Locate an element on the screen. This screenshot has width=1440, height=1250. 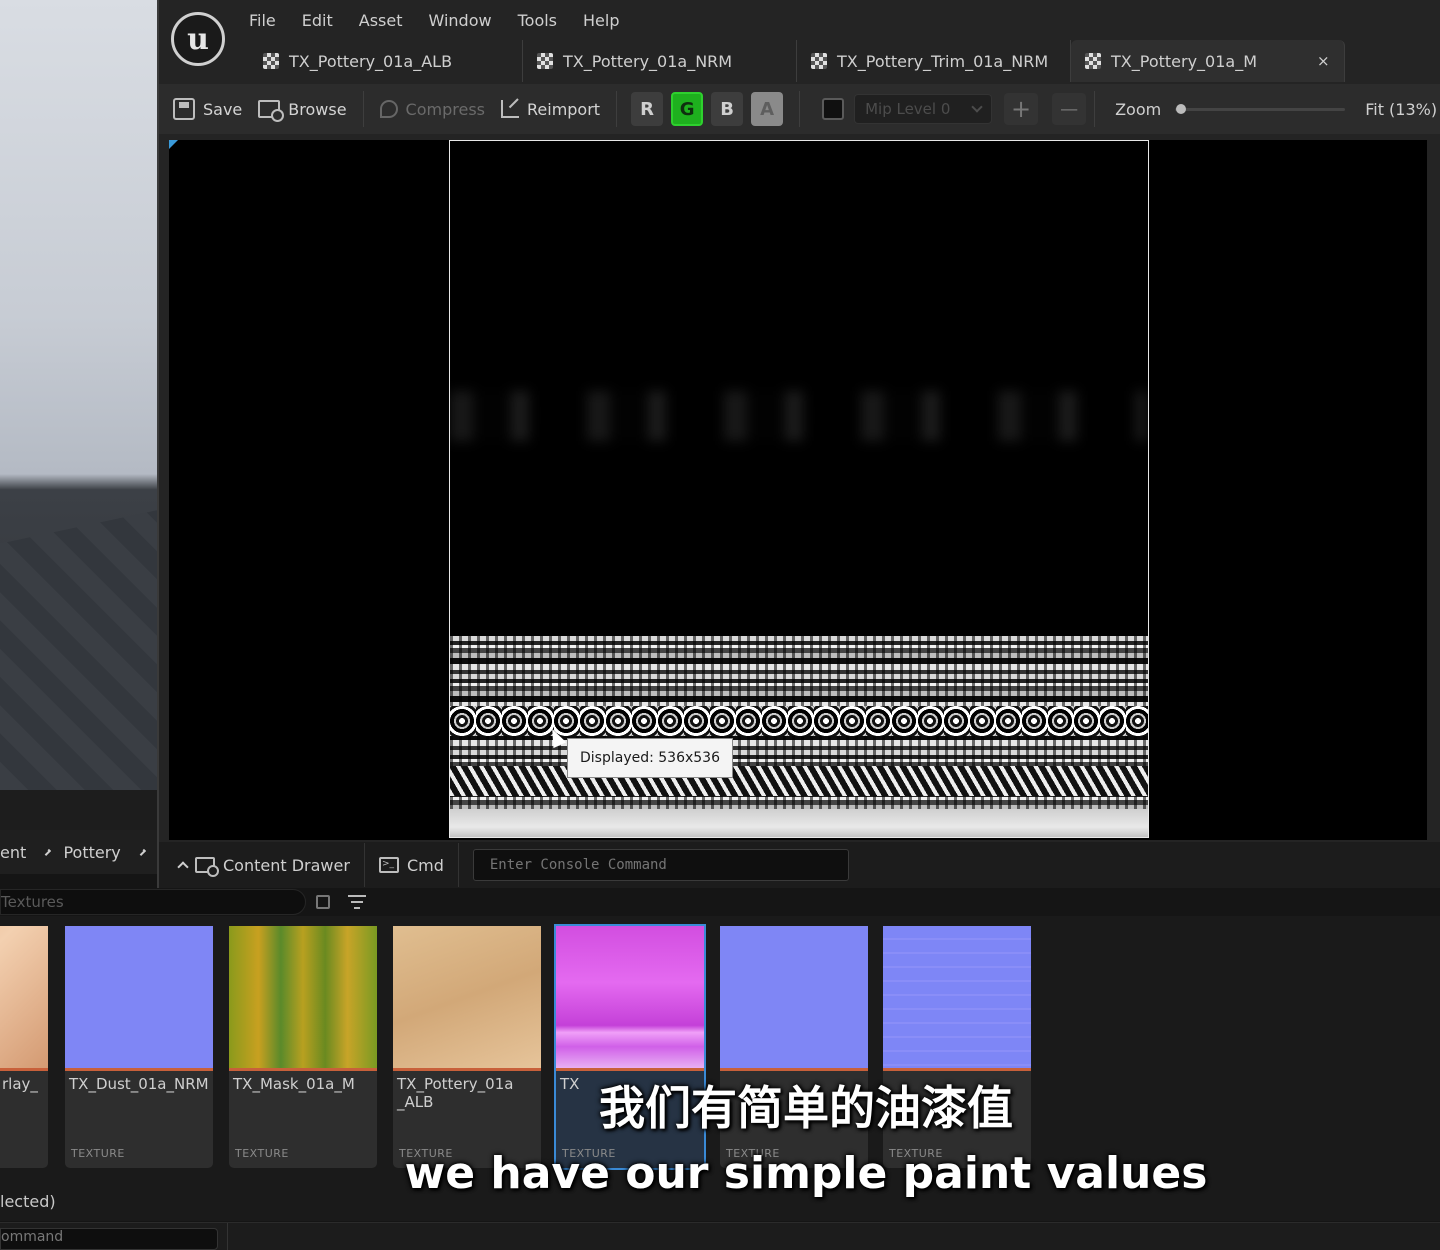
compress-button: Compress is located at coordinates (432, 109).